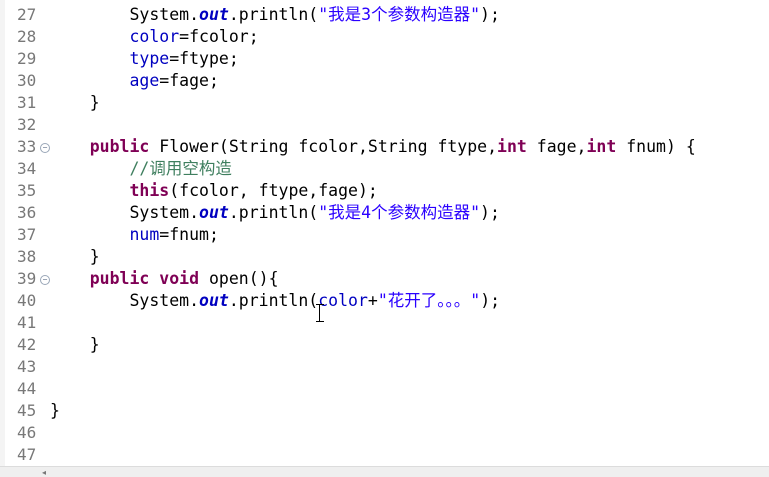 The height and width of the screenshot is (477, 769). I want to click on code-token: =fnum;, so click(189, 234).